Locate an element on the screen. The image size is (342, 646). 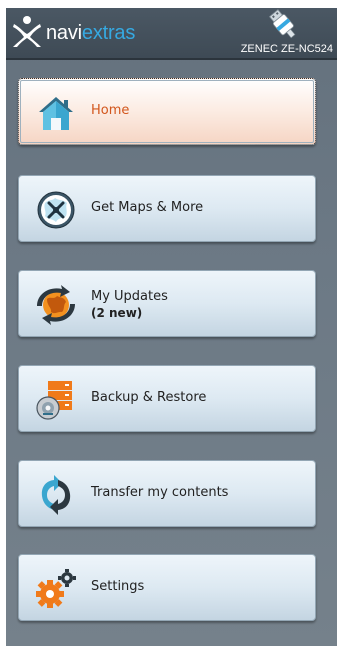
home-icon is located at coordinates (56, 113).